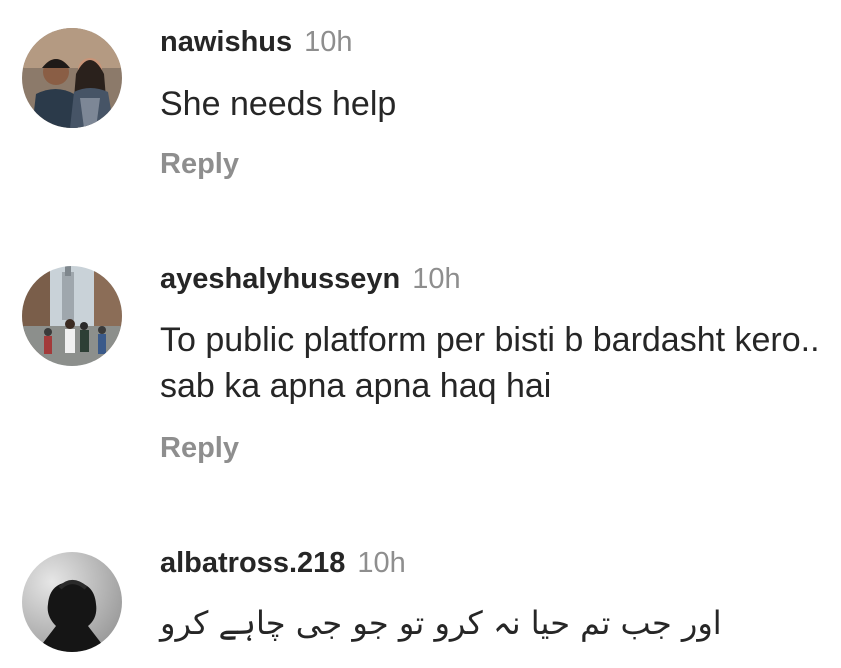  I want to click on comment-header: nawishus 10h, so click(256, 42).